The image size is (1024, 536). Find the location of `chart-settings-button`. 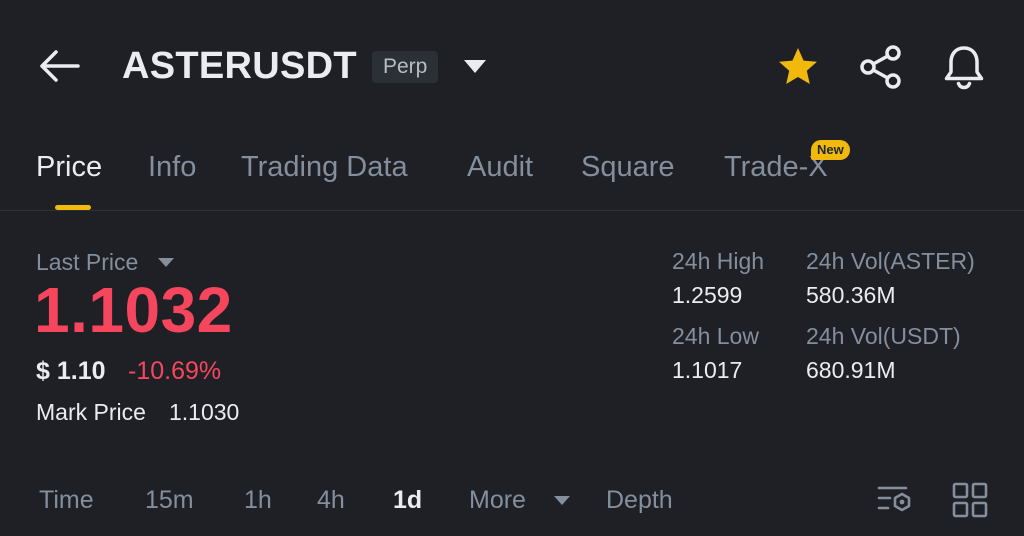

chart-settings-button is located at coordinates (895, 499).